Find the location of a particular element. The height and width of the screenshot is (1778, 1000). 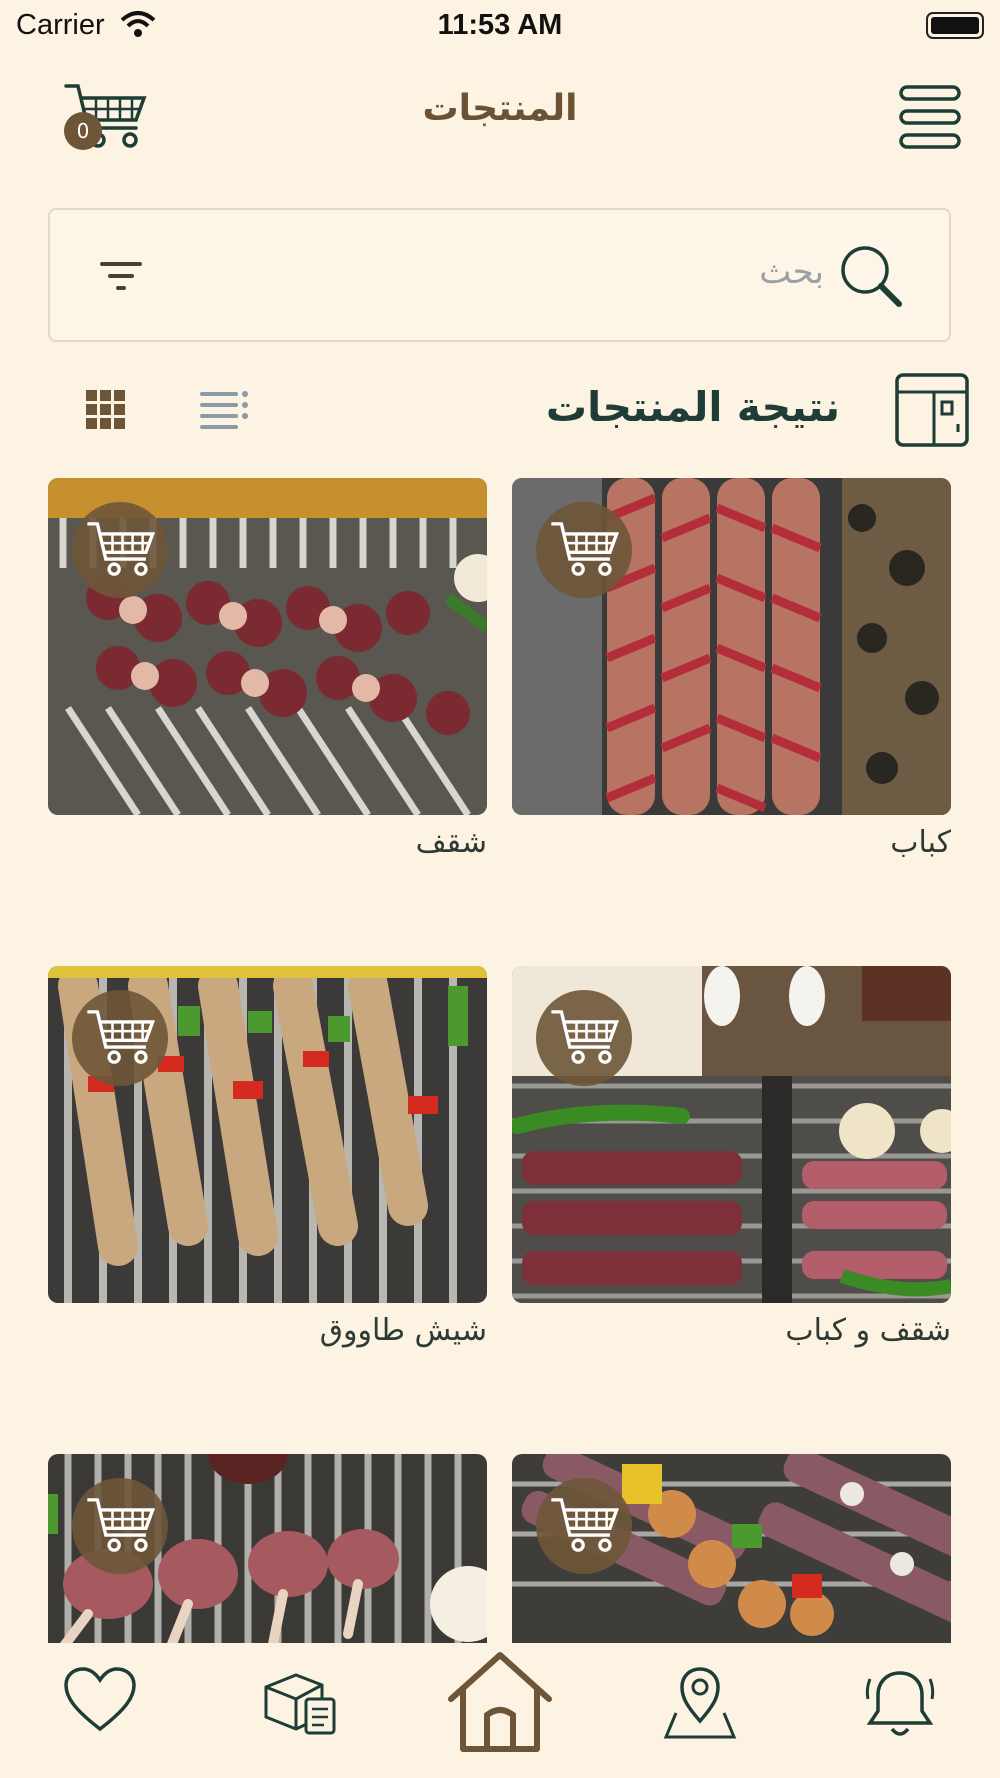

grid-view-icon is located at coordinates (106, 410).